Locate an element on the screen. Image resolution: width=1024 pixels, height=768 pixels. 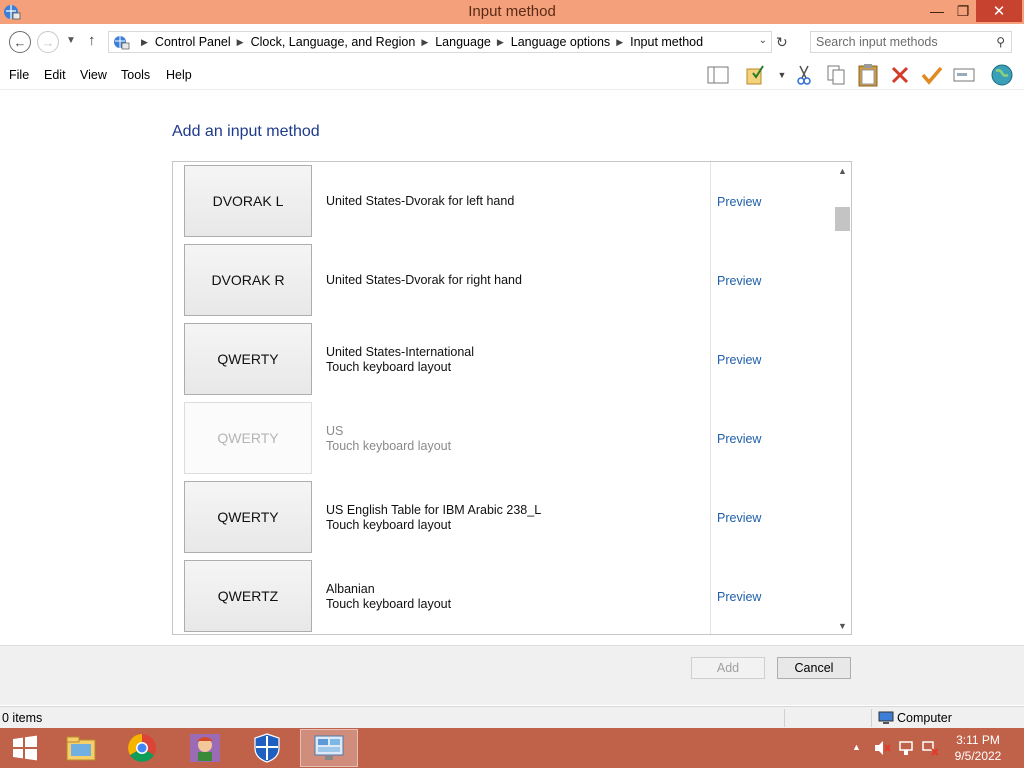
volume-muted-icon is located at coordinates (882, 748).